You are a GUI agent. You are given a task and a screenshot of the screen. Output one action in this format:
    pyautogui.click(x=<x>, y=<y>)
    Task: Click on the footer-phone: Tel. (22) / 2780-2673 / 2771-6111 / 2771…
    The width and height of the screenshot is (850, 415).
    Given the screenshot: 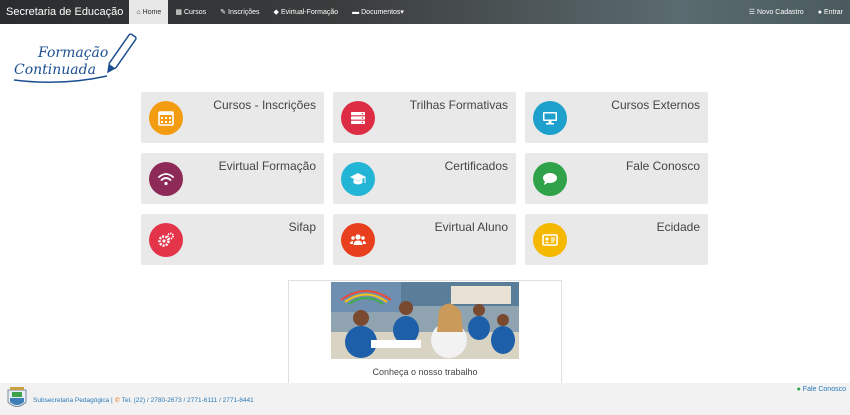 What is the action you would take?
    pyautogui.click(x=187, y=400)
    